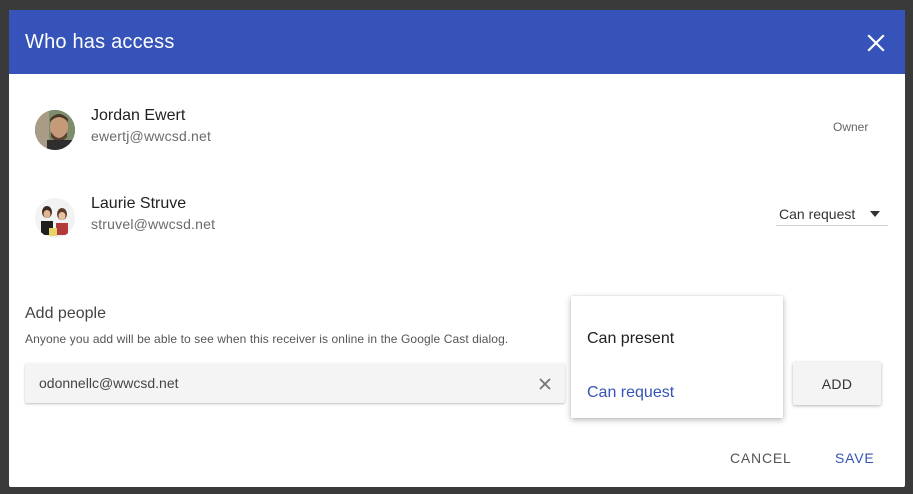 This screenshot has width=913, height=494. I want to click on clear-icon, so click(545, 384).